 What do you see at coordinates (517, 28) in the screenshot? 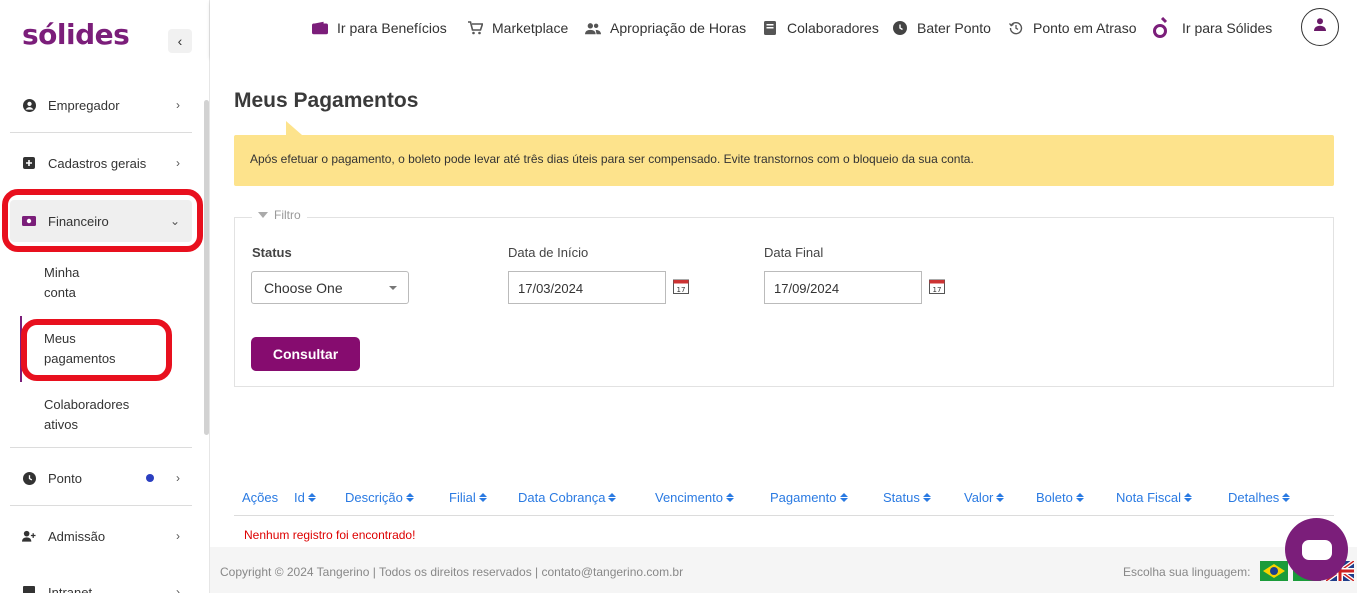
I see `top-link-marketplace: Marketplace` at bounding box center [517, 28].